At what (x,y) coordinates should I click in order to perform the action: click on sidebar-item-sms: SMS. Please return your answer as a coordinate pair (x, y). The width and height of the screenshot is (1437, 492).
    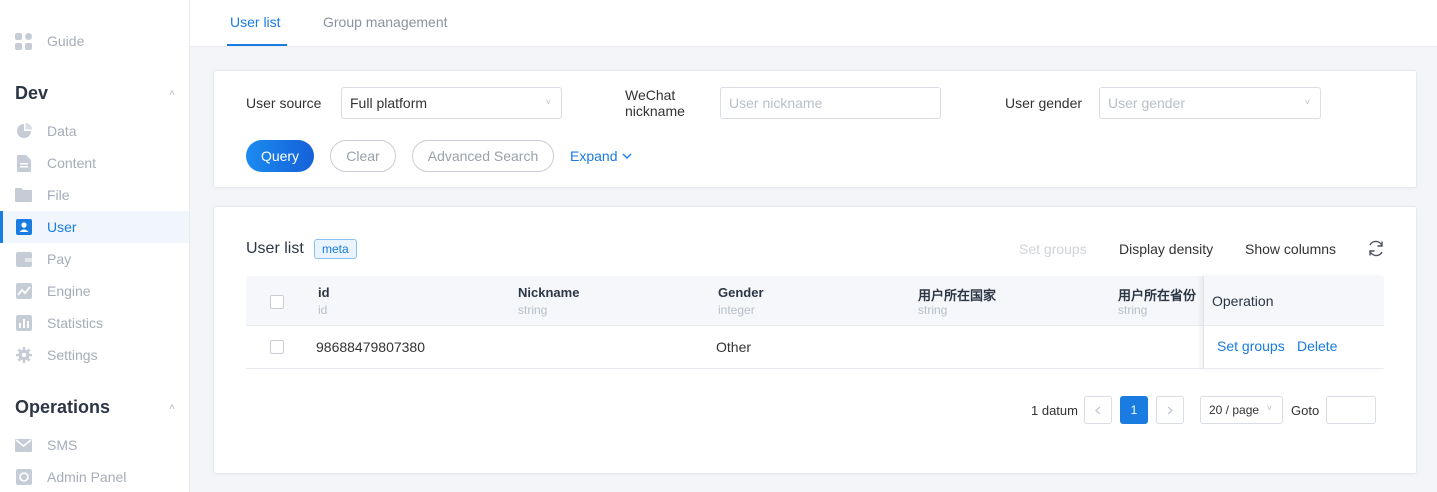
    Looking at the image, I should click on (94, 445).